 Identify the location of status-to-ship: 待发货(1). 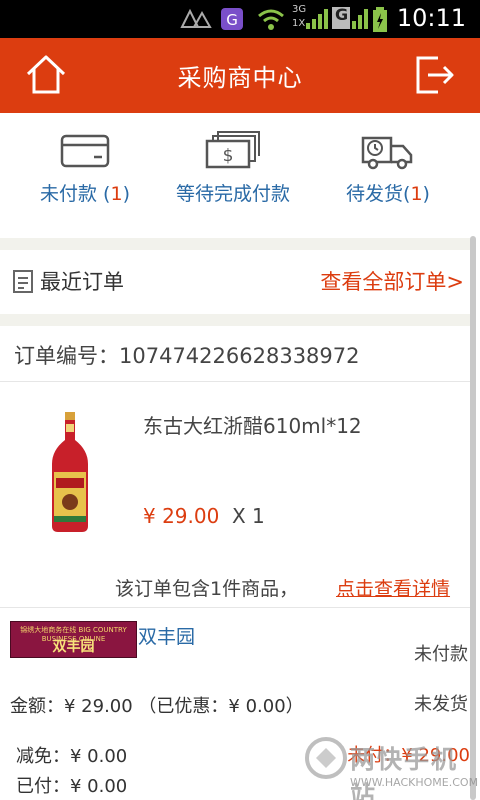
(388, 168).